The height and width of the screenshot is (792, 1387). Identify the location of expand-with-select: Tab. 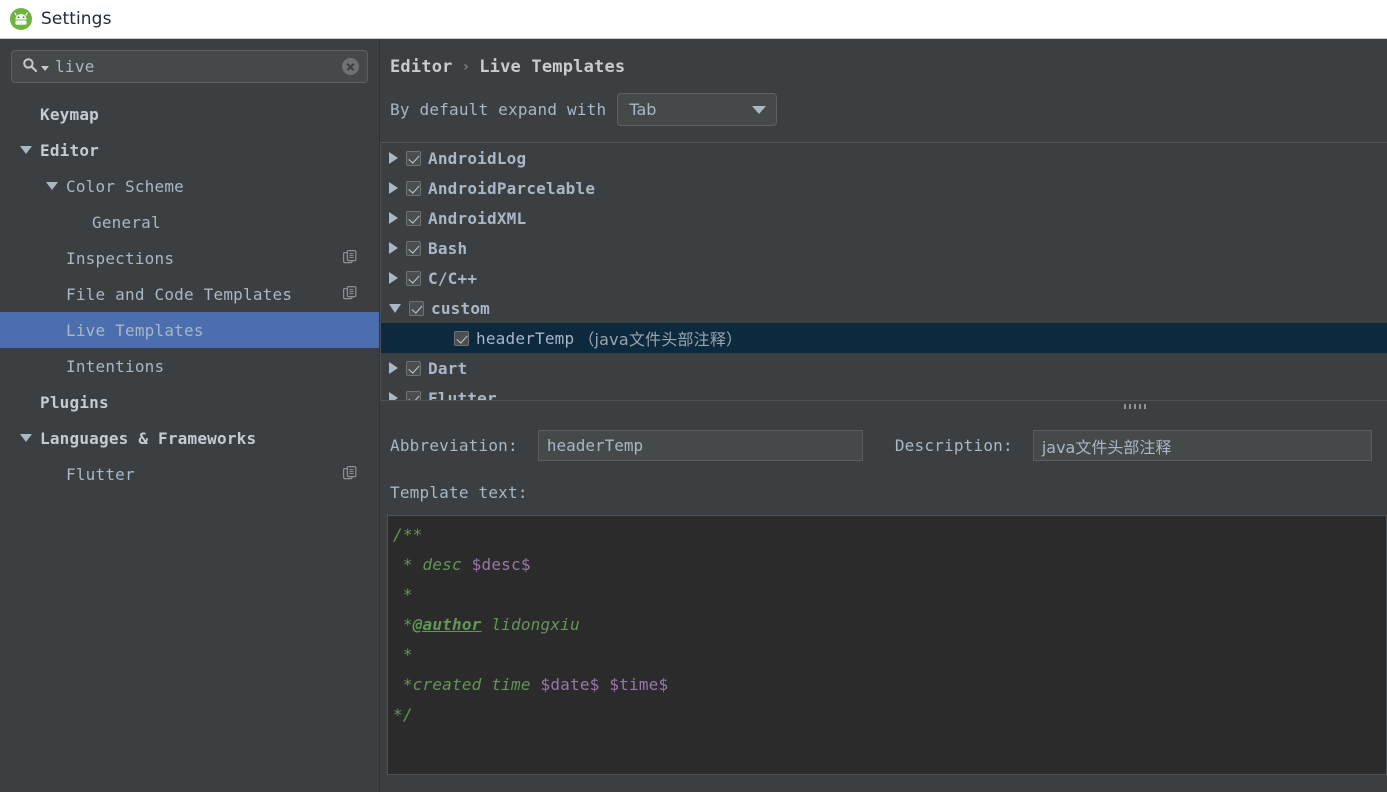
(697, 109).